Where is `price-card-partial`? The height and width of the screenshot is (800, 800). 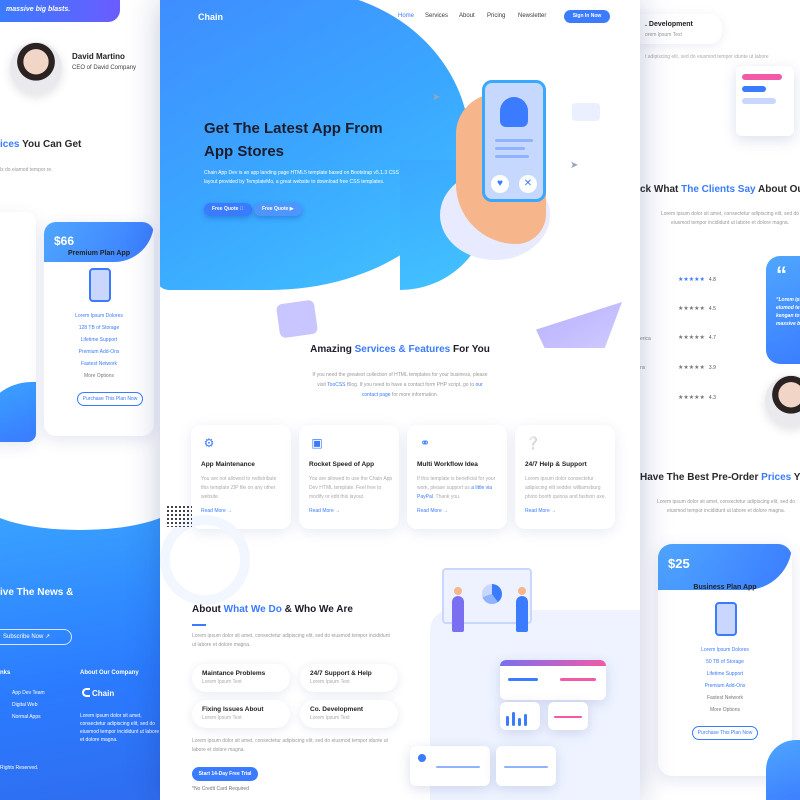 price-card-partial is located at coordinates (18, 327).